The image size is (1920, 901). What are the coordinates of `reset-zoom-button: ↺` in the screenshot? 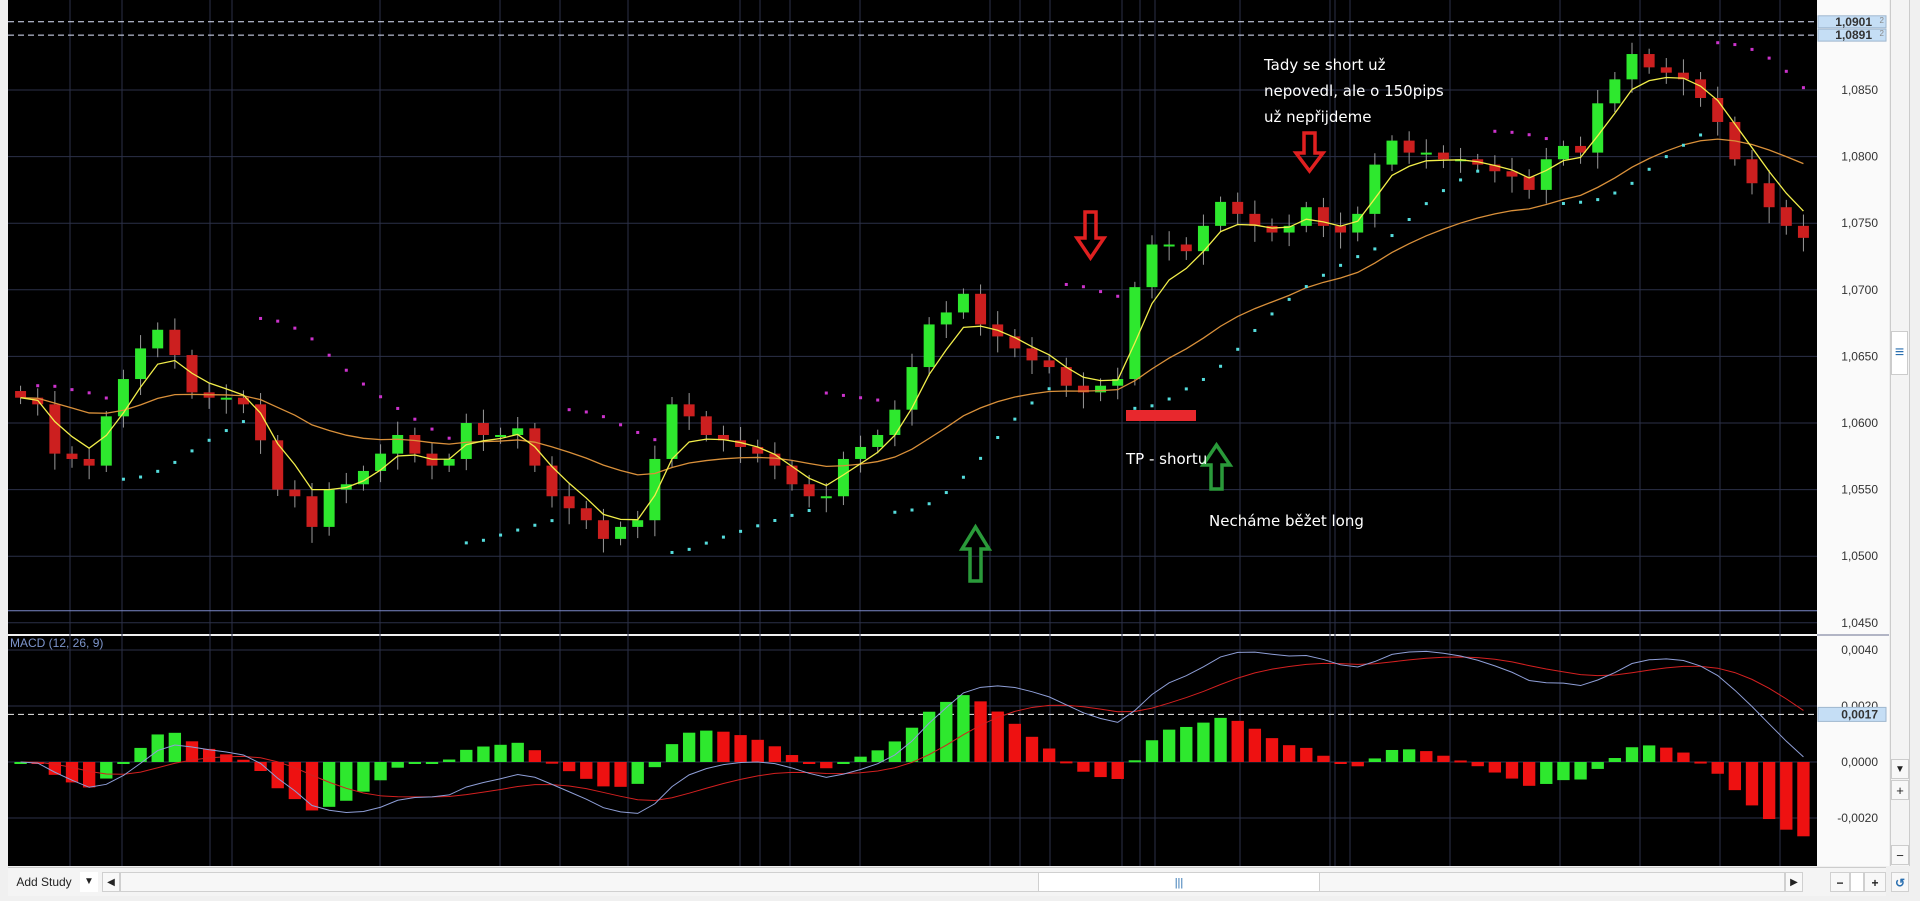 It's located at (1900, 882).